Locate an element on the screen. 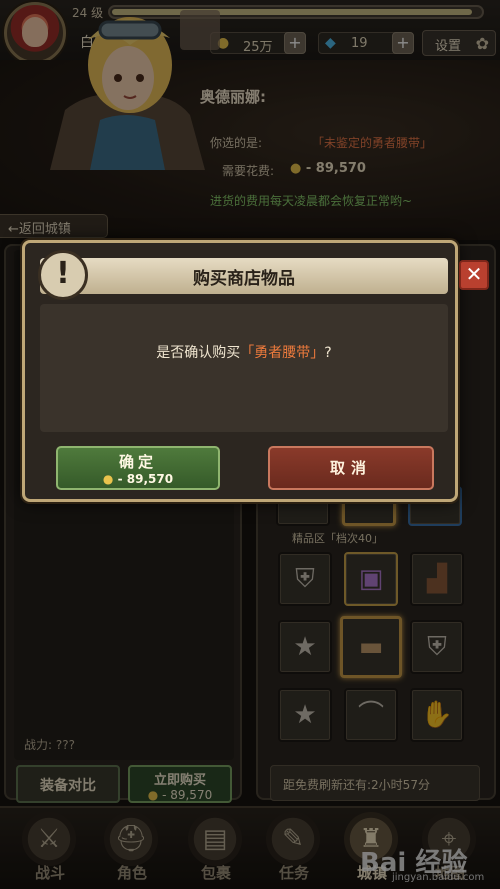 The height and width of the screenshot is (889, 500). close-icon: ✕ is located at coordinates (474, 274).